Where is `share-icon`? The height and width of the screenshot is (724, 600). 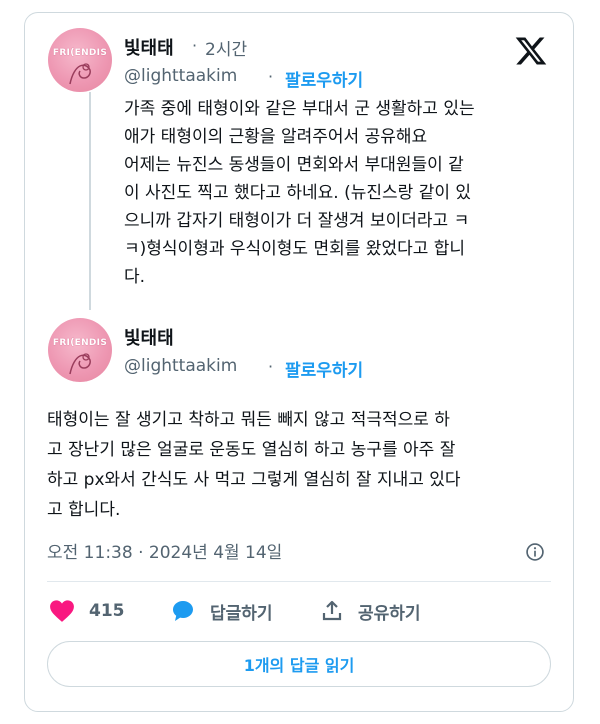 share-icon is located at coordinates (332, 610).